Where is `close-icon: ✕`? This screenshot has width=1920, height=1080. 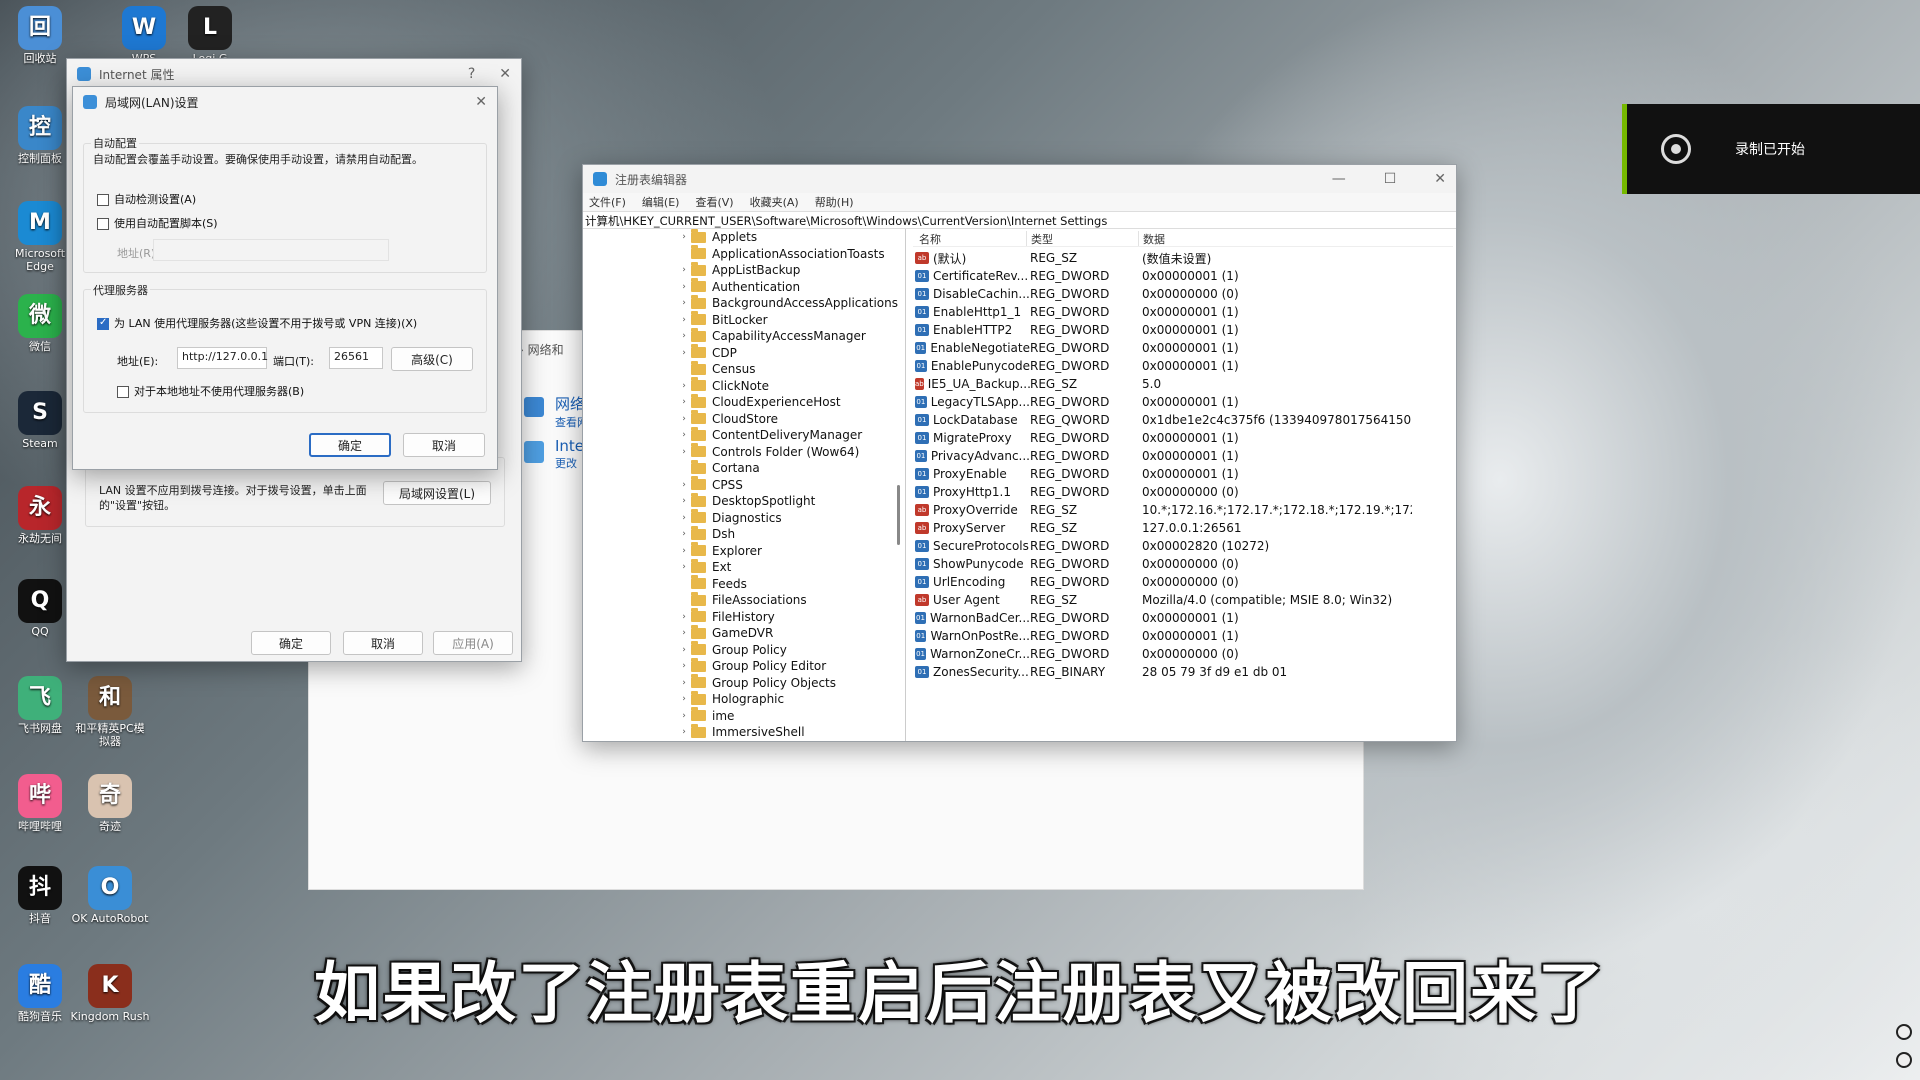 close-icon: ✕ is located at coordinates (1440, 179).